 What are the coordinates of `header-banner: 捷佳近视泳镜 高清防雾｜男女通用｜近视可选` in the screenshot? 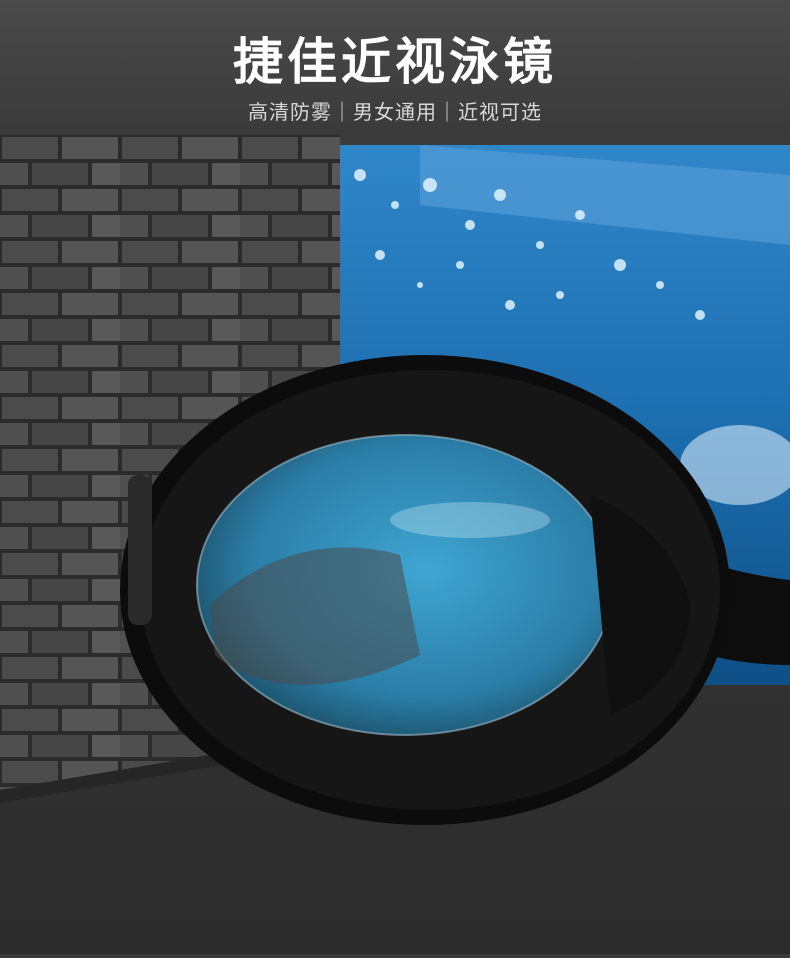 It's located at (395, 67).